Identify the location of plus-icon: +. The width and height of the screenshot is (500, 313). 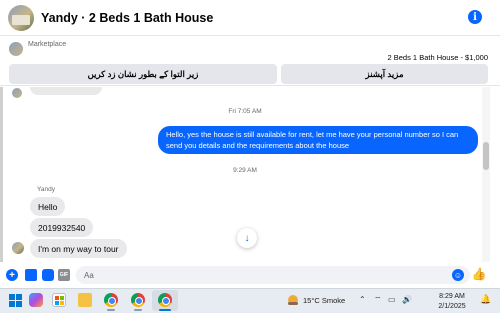
(12, 275).